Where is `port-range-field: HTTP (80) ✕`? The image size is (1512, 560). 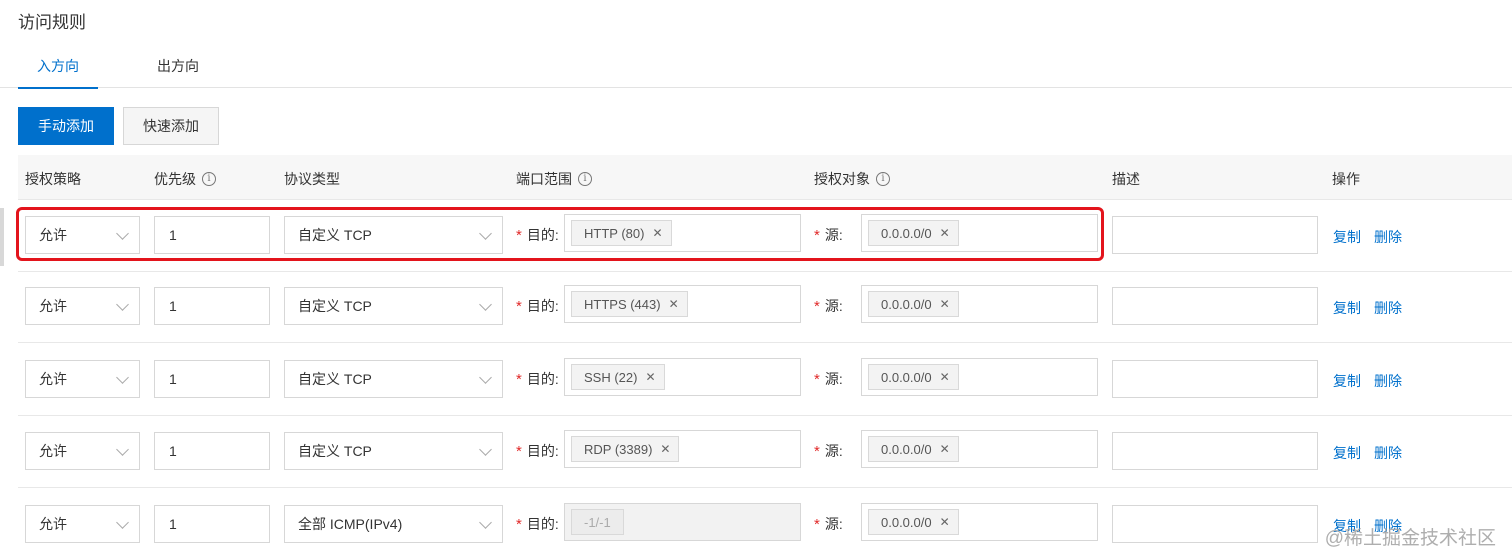 port-range-field: HTTP (80) ✕ is located at coordinates (682, 233).